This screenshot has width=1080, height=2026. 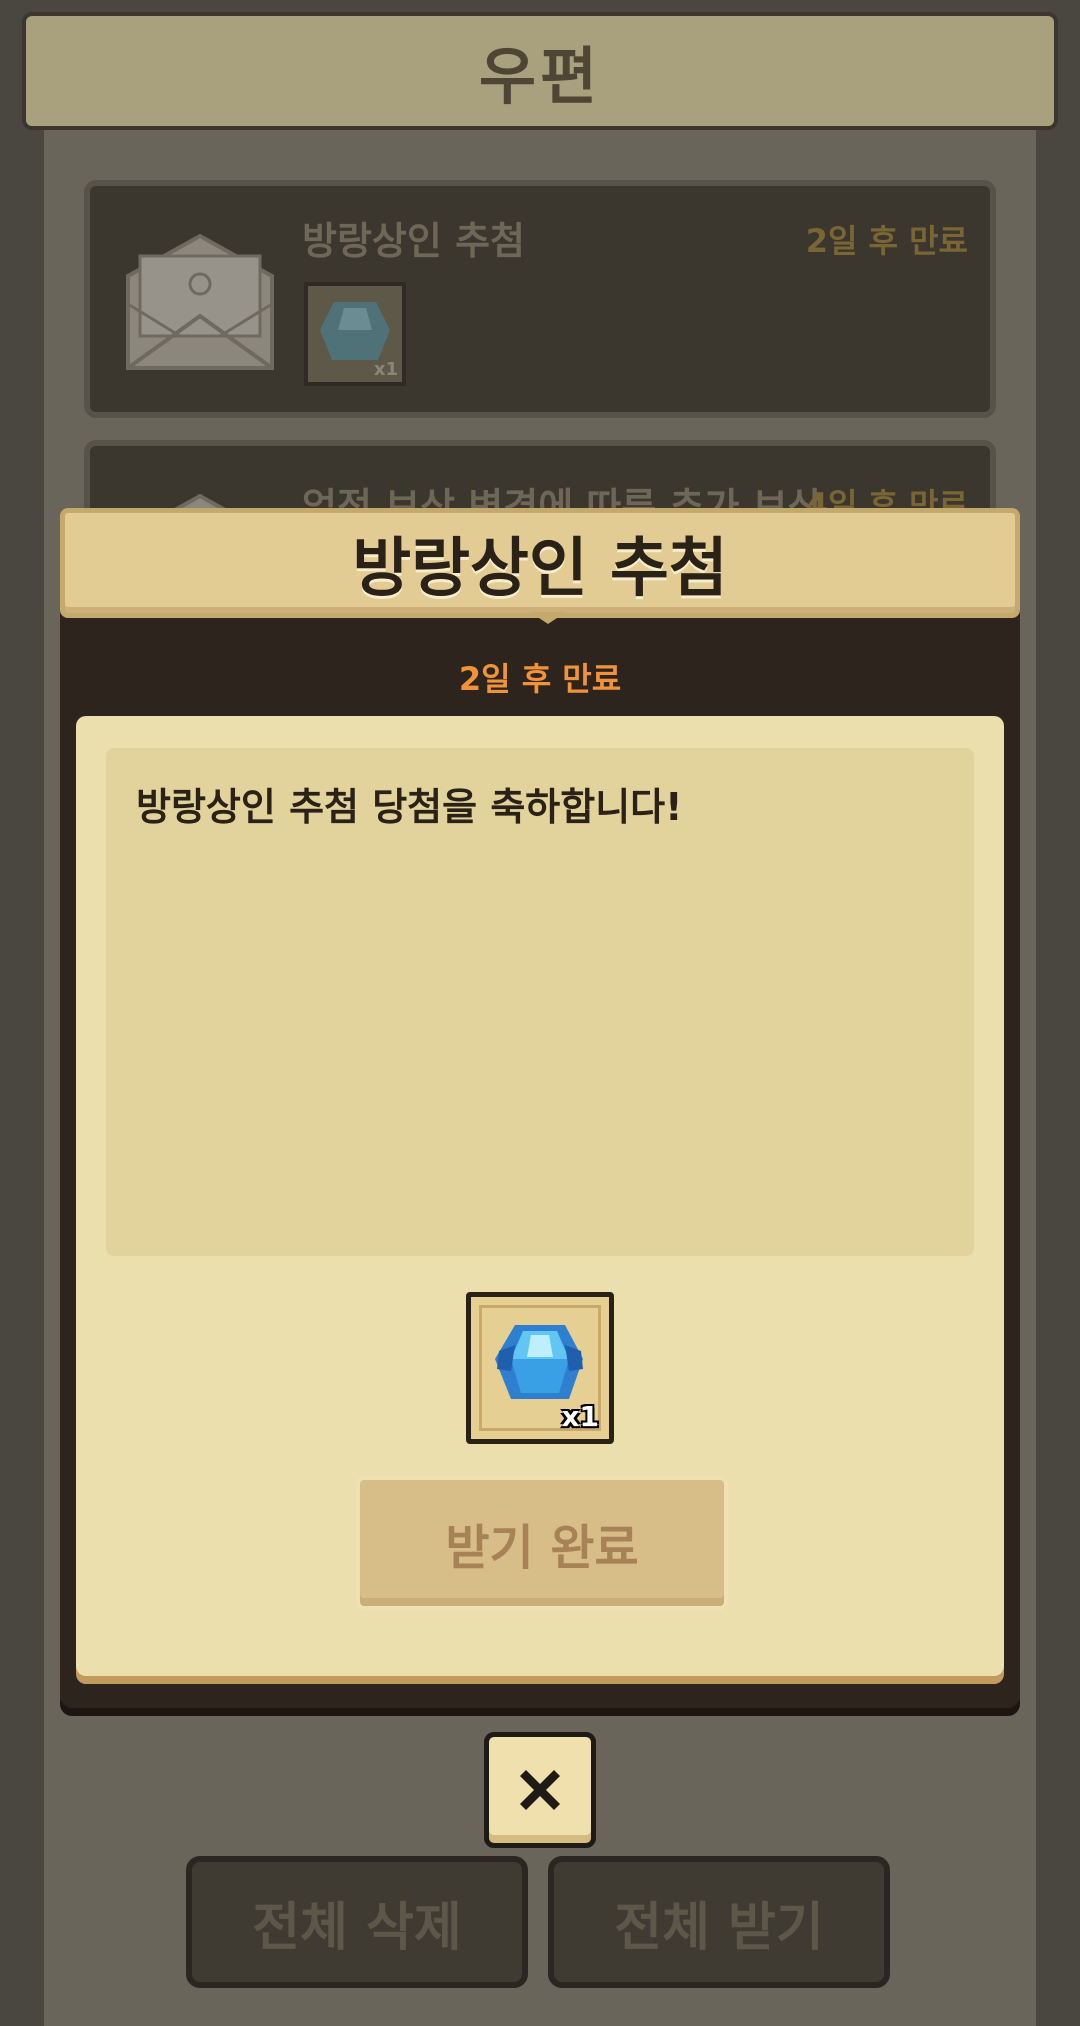 I want to click on modal-title: 방랑상인 추첨, so click(x=540, y=569).